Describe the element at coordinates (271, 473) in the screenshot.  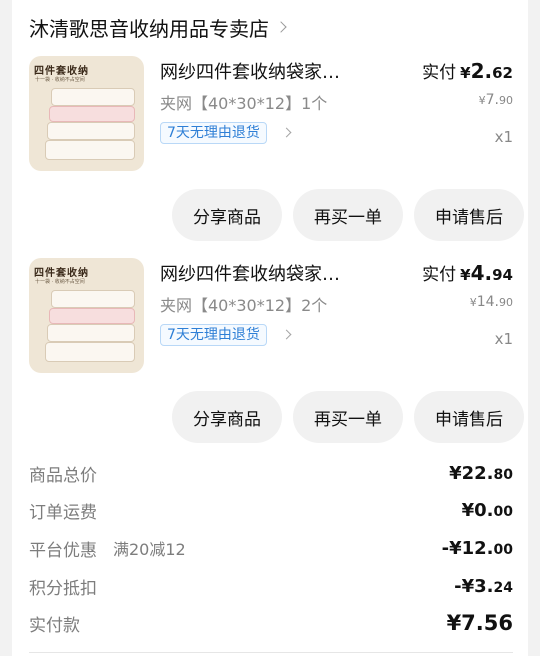
I see `summary-row-total: 商品总价 ¥22.80` at that location.